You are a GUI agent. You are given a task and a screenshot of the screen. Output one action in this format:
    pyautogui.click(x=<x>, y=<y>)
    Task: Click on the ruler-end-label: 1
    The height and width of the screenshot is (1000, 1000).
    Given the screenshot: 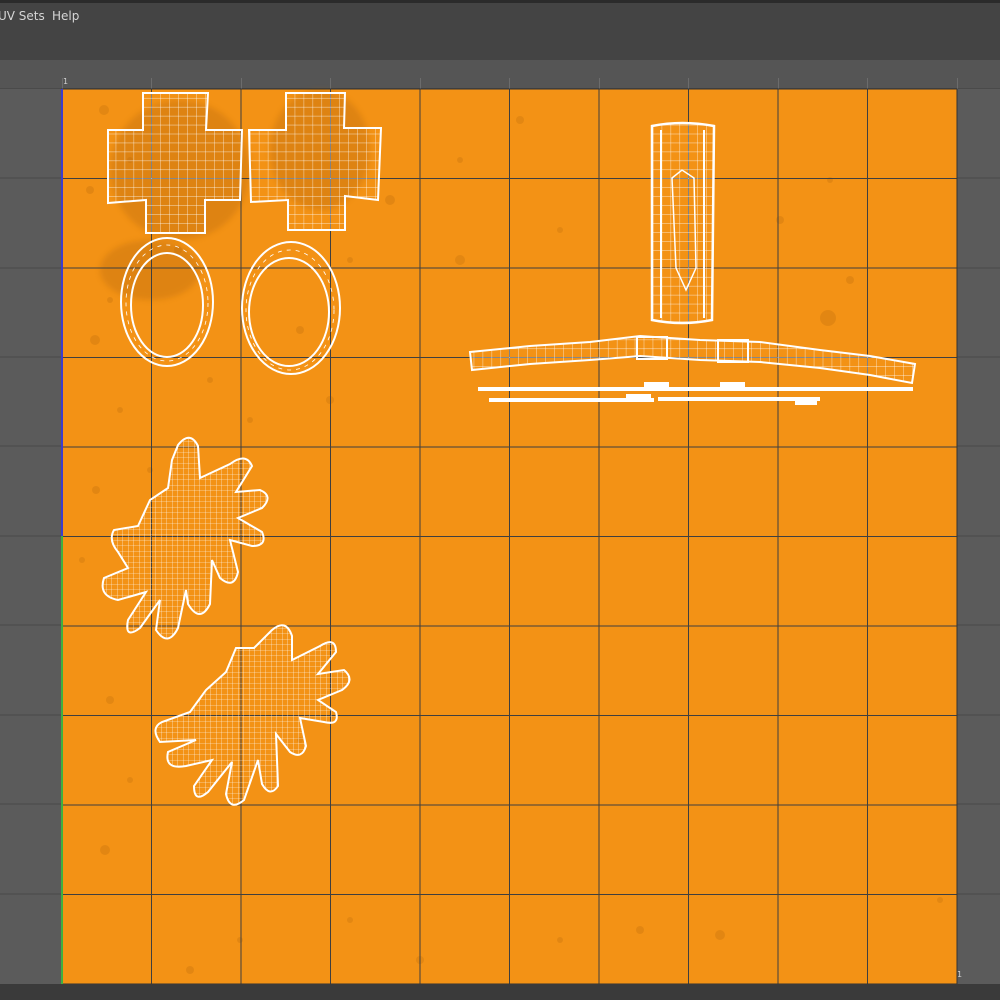 What is the action you would take?
    pyautogui.click(x=960, y=974)
    